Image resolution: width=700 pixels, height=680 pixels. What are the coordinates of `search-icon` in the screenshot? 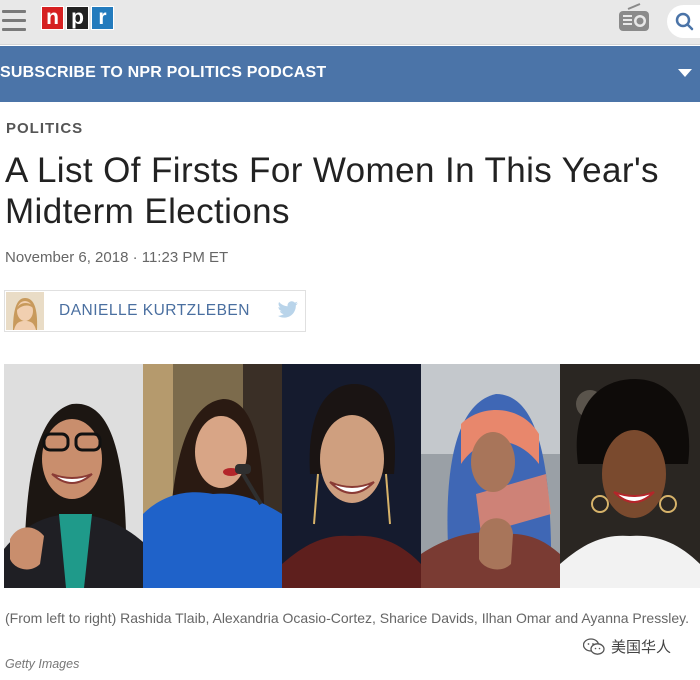 It's located at (684, 21).